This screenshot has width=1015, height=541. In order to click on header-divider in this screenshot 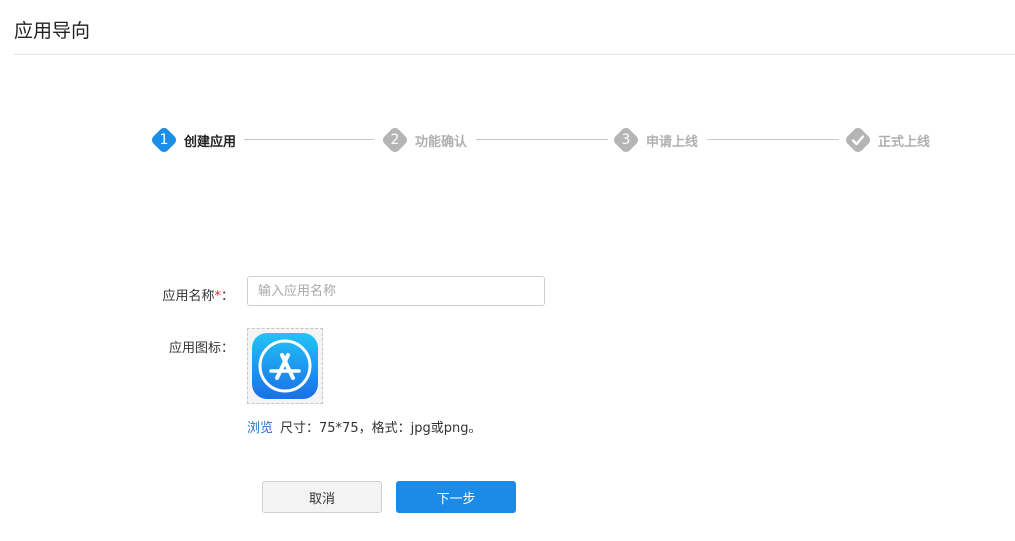, I will do `click(514, 54)`.